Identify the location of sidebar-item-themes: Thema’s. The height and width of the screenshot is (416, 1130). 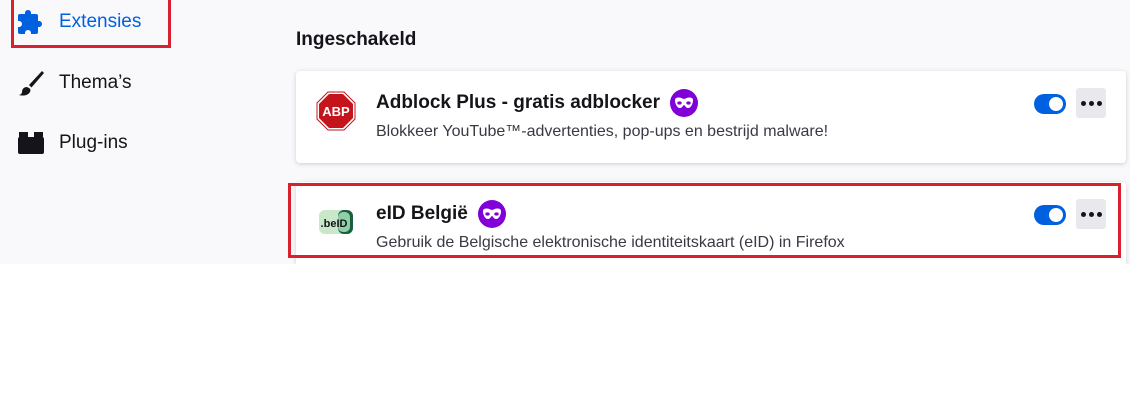
(74, 83).